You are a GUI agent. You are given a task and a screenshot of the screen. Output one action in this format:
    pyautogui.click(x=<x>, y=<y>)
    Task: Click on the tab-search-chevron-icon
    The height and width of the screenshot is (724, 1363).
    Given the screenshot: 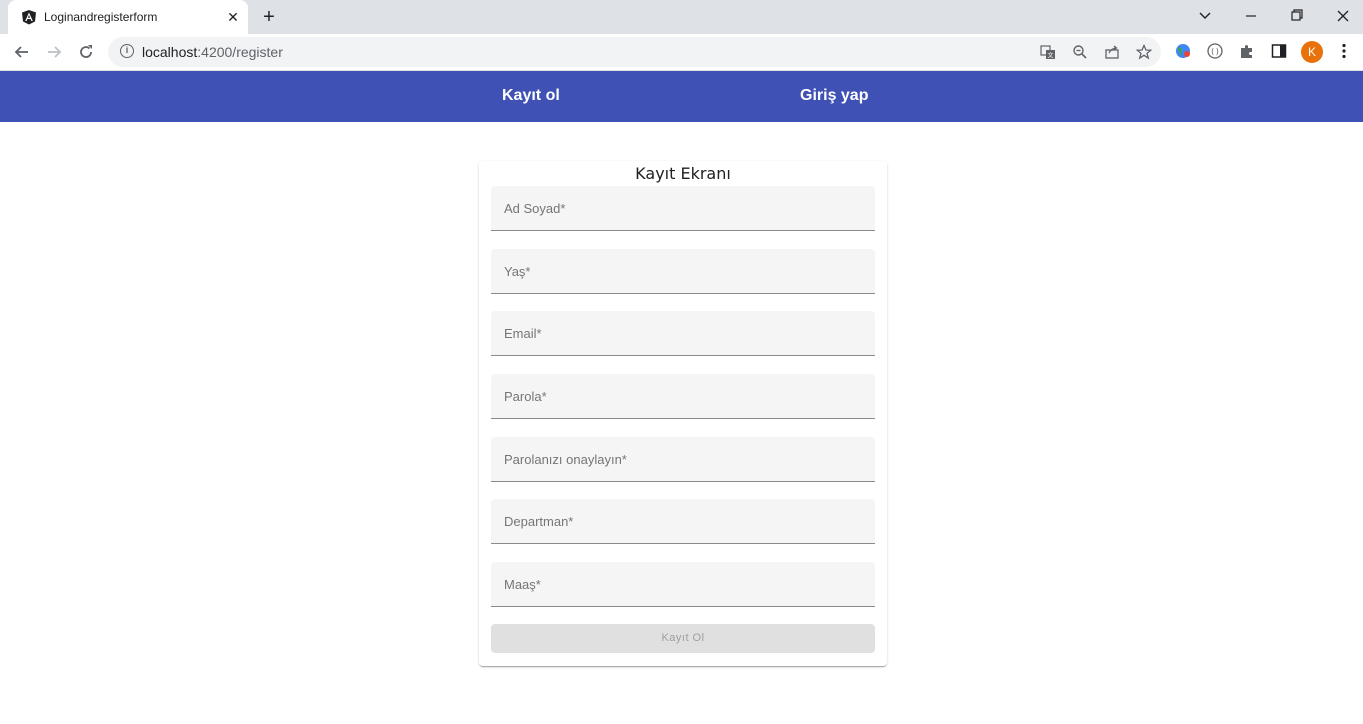 What is the action you would take?
    pyautogui.click(x=1205, y=16)
    